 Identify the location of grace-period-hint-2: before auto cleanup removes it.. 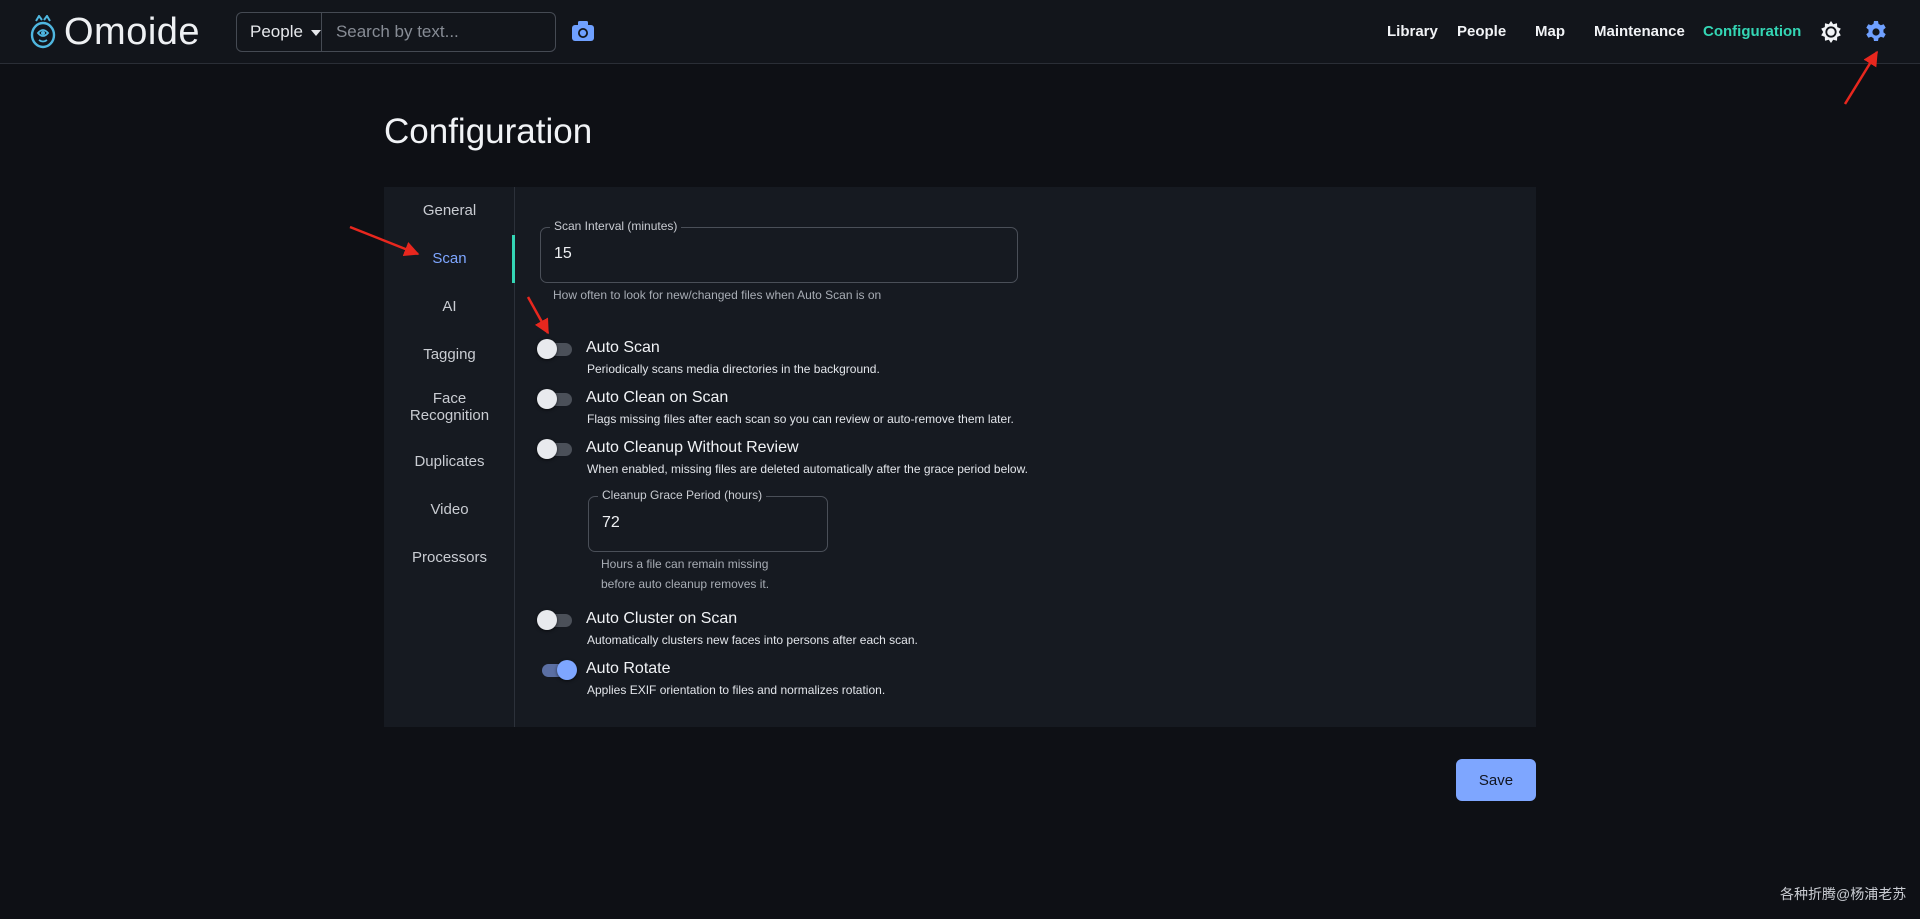
(685, 584).